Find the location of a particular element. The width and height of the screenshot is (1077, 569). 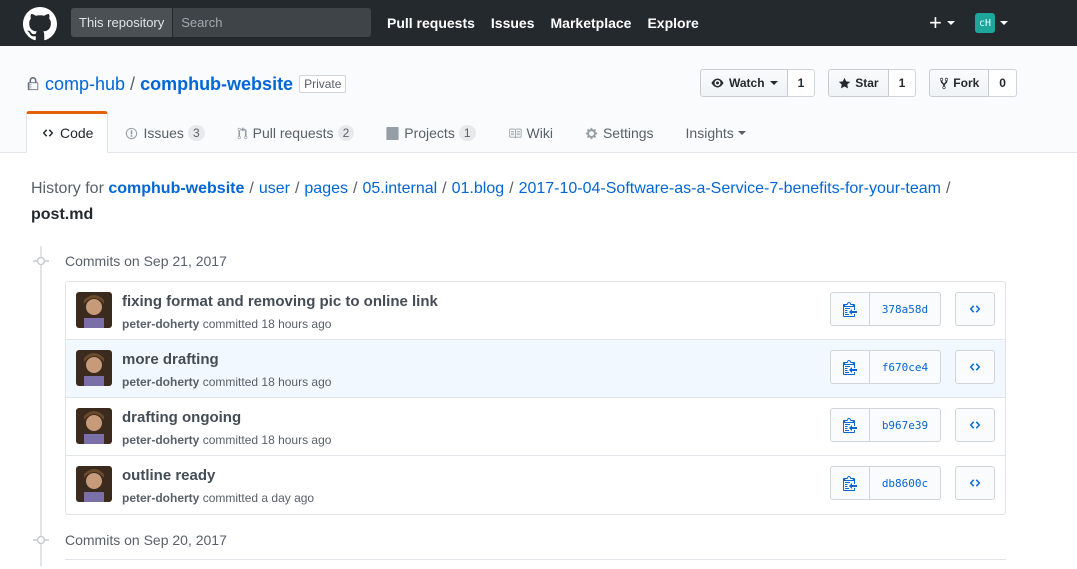

fork-group: Fork 0 is located at coordinates (973, 83).